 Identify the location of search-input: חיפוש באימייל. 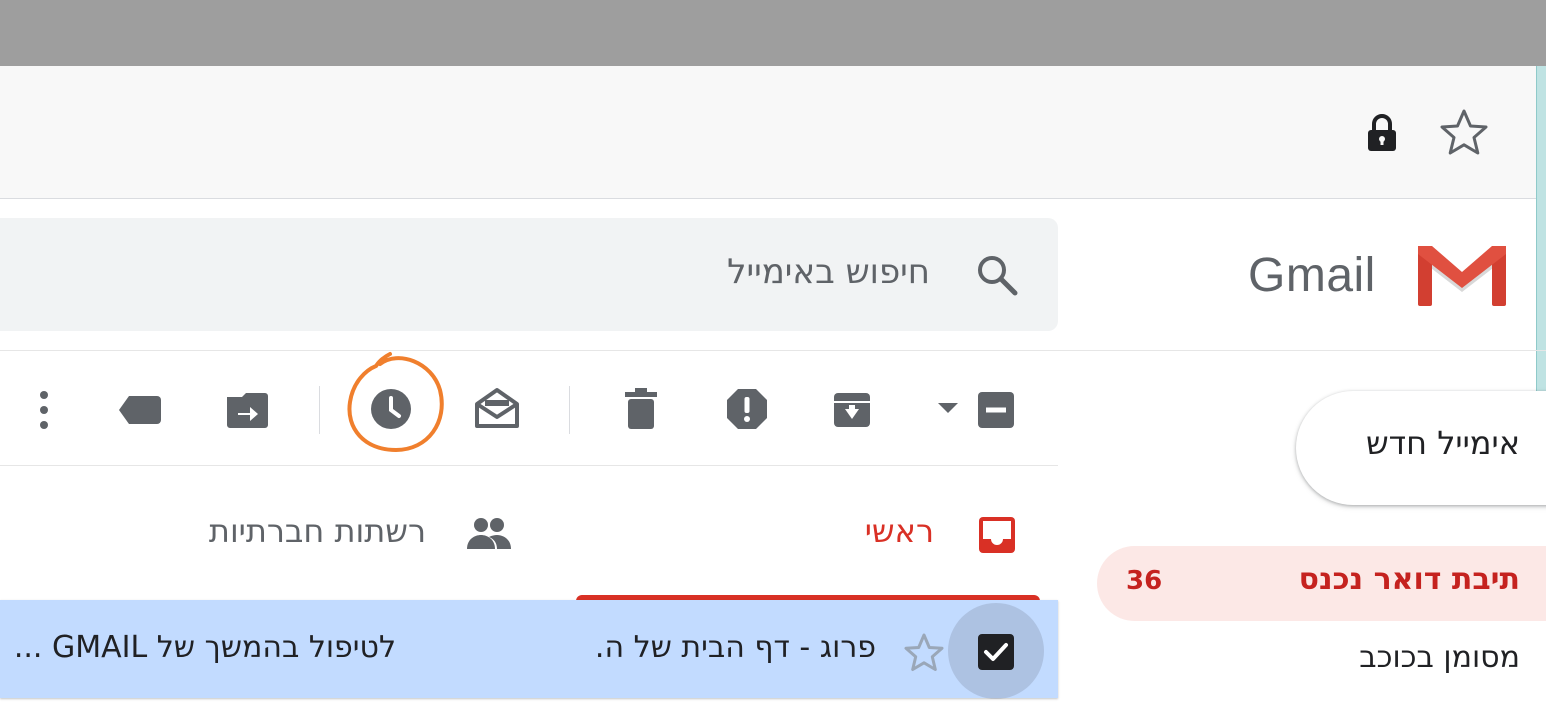
(828, 272).